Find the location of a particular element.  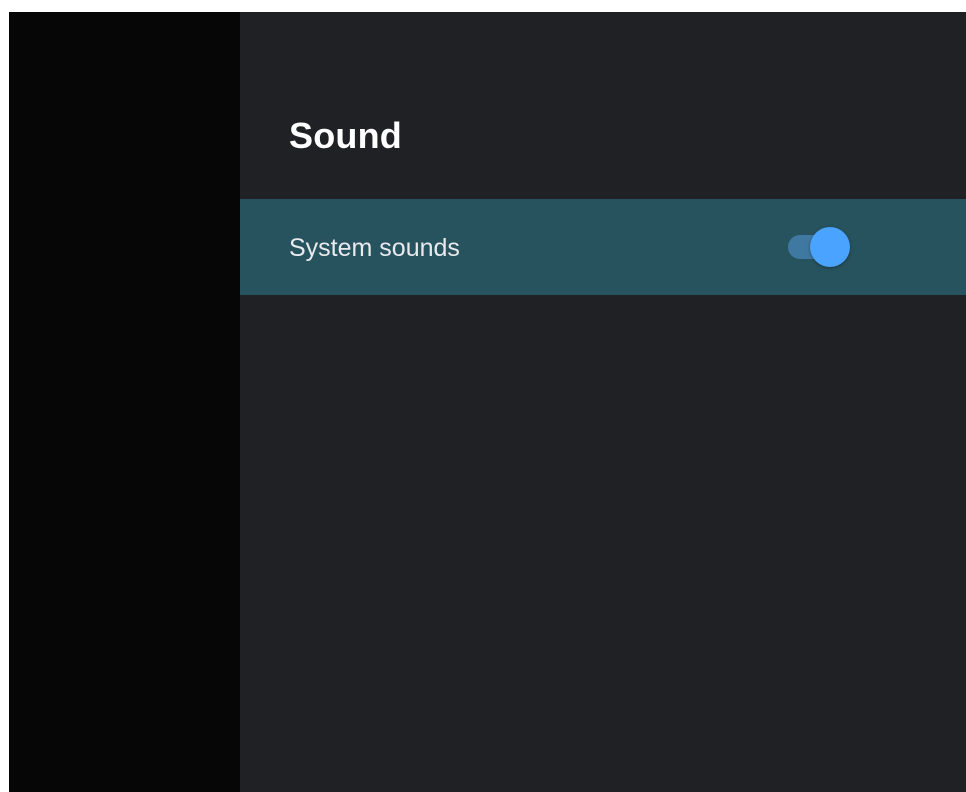

page-title: Sound is located at coordinates (345, 135).